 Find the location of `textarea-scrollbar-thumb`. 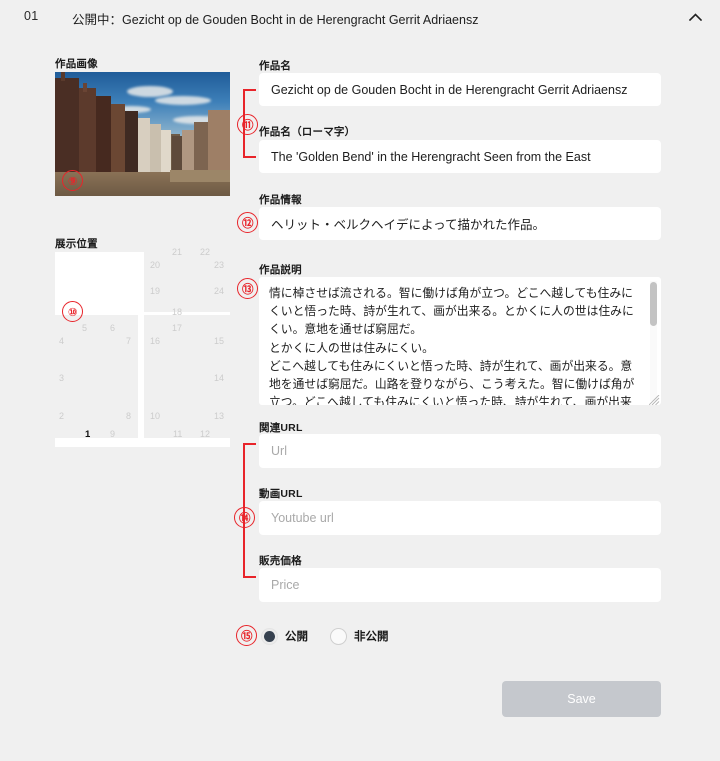

textarea-scrollbar-thumb is located at coordinates (653, 304).